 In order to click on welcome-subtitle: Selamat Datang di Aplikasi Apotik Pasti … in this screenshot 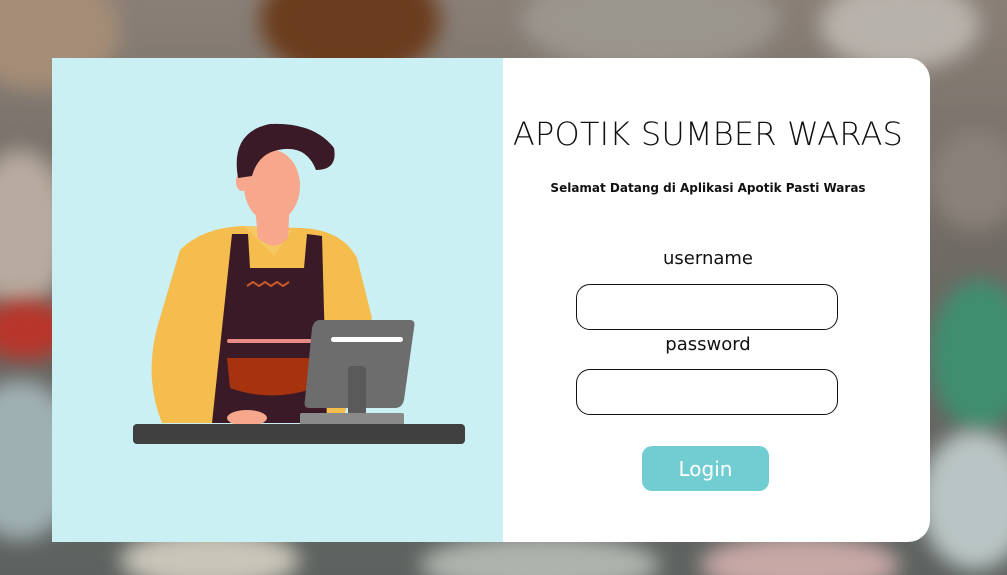, I will do `click(708, 188)`.